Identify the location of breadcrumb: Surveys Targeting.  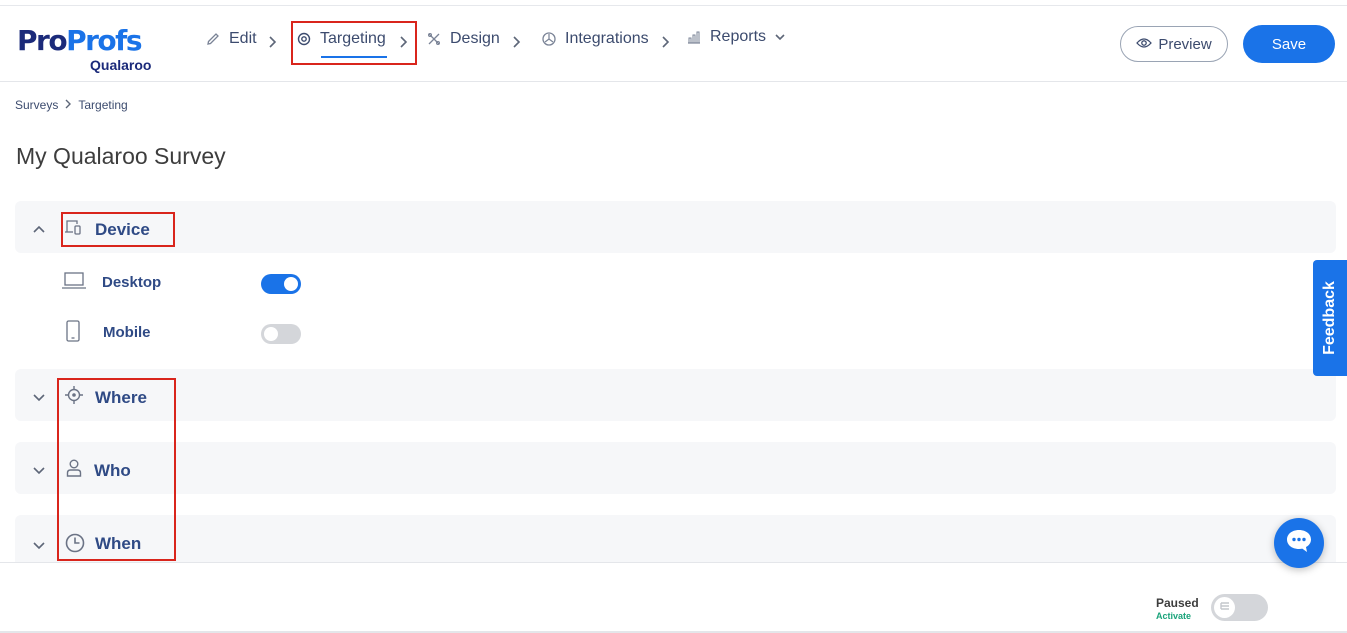
(71, 105).